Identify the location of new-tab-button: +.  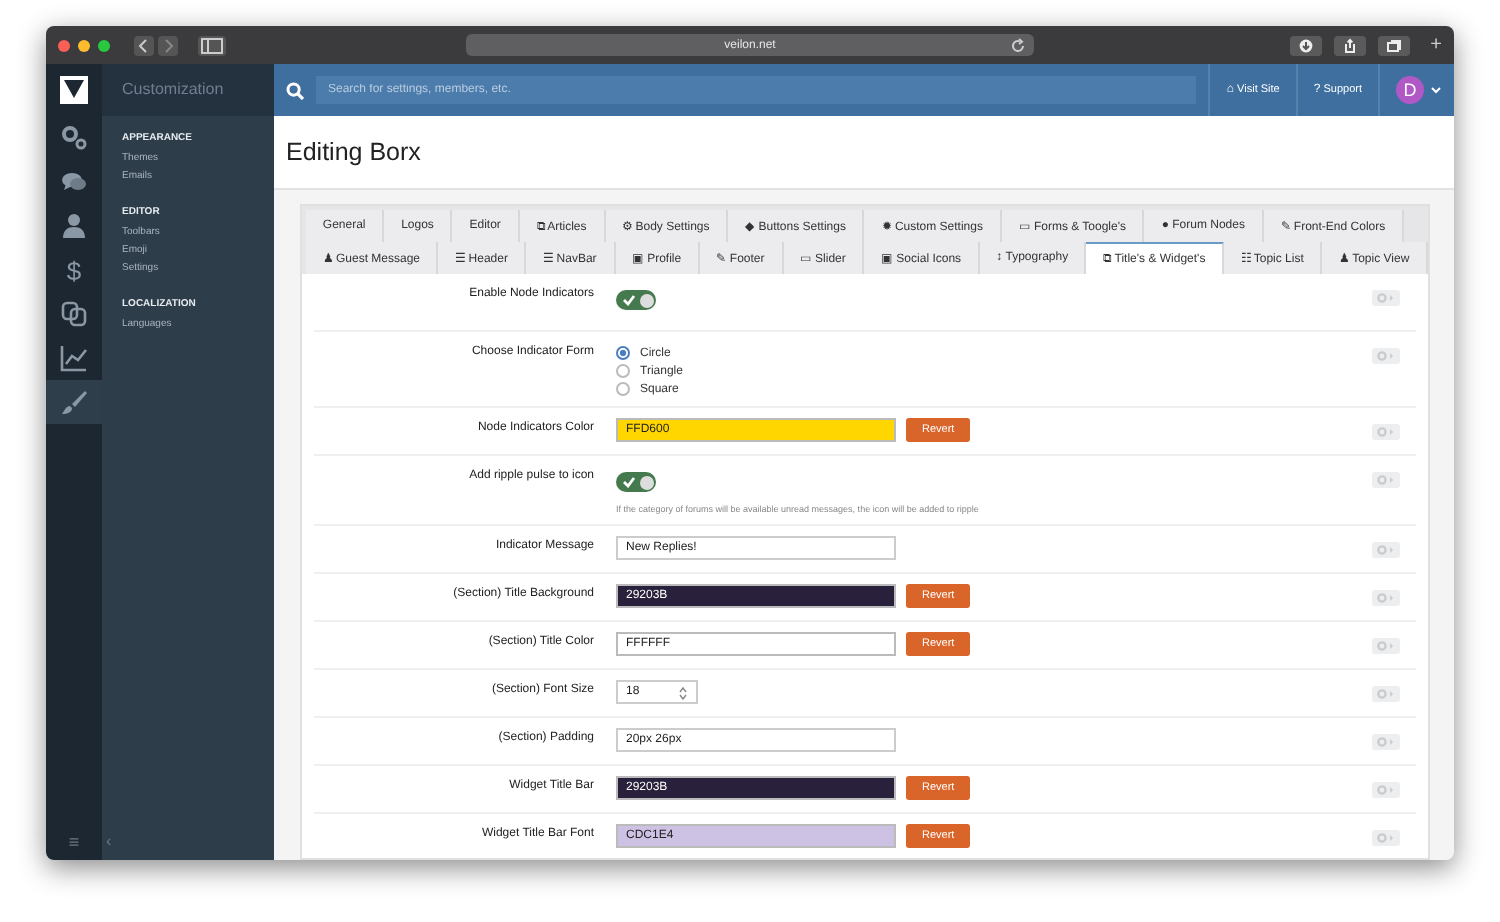
(1436, 45).